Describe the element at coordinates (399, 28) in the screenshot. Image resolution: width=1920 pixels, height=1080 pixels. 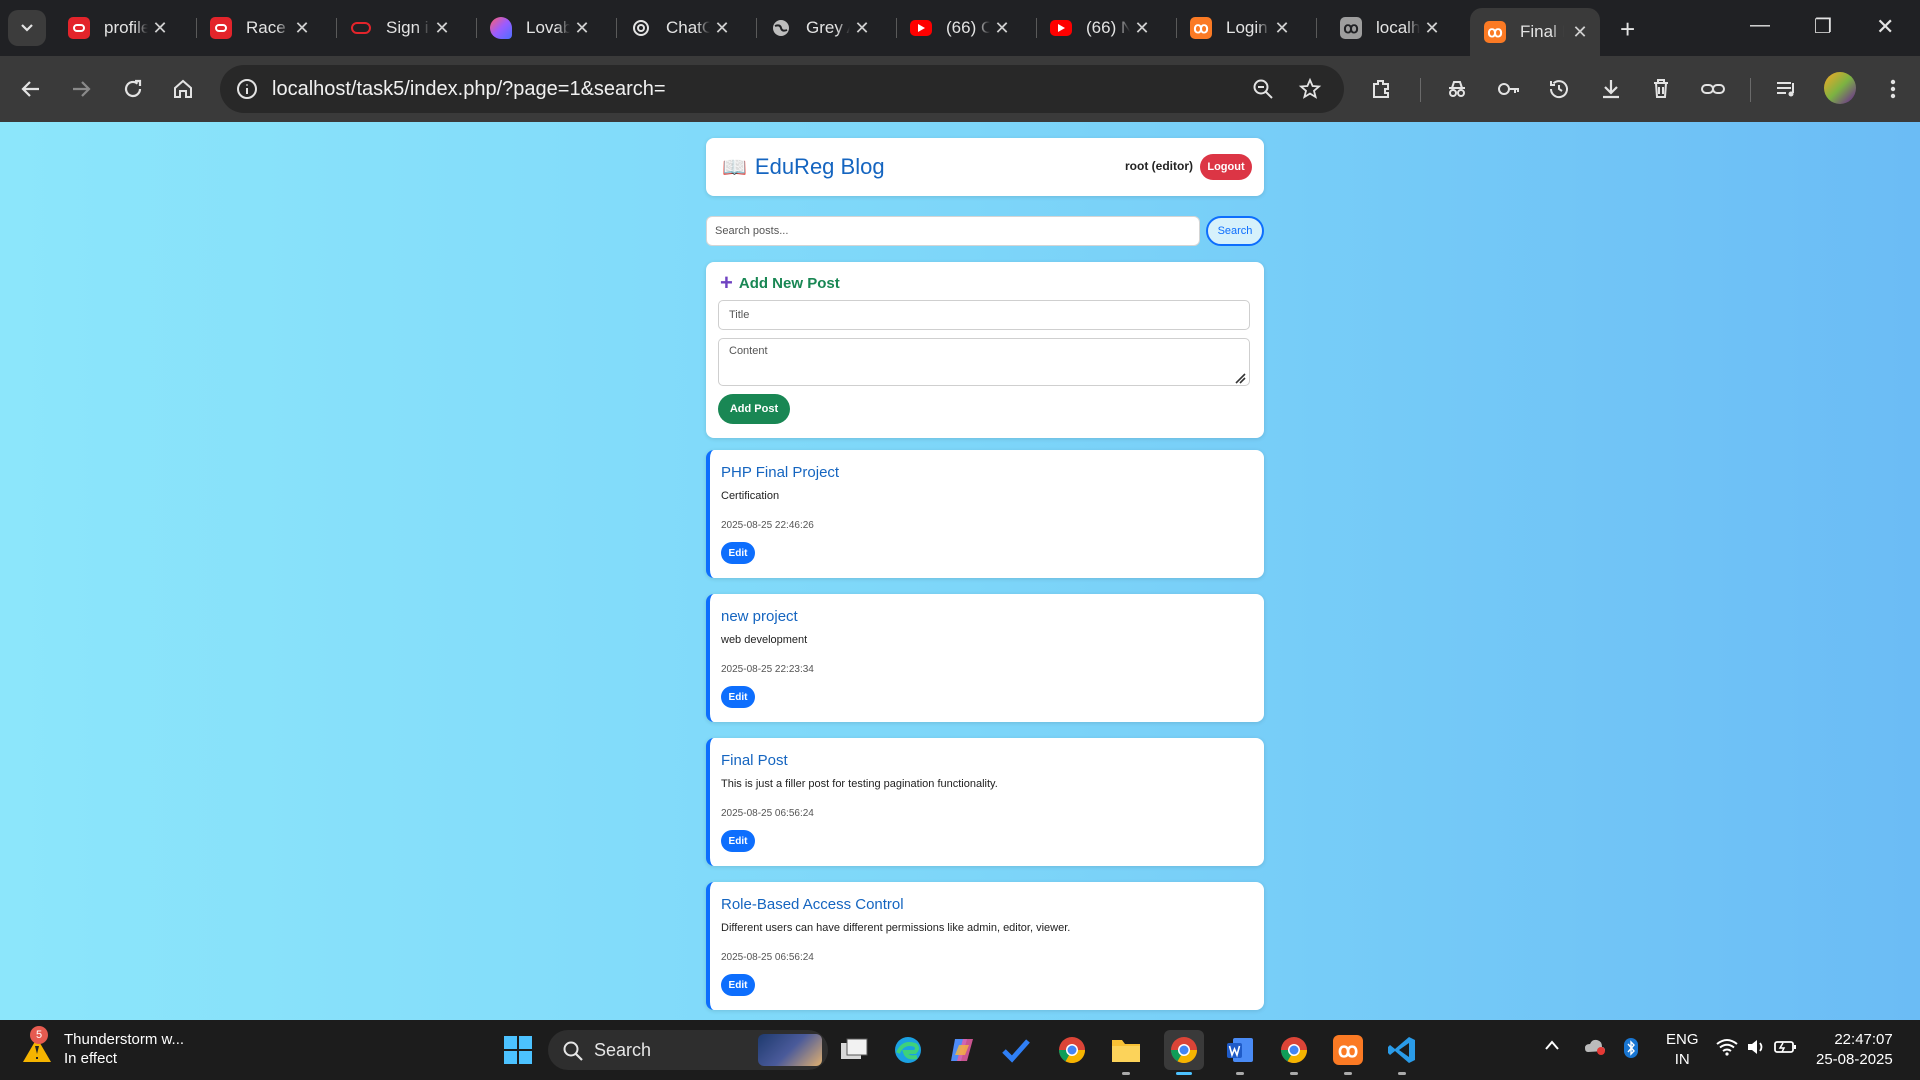
I see `browser-tab: Sign in ✕` at that location.